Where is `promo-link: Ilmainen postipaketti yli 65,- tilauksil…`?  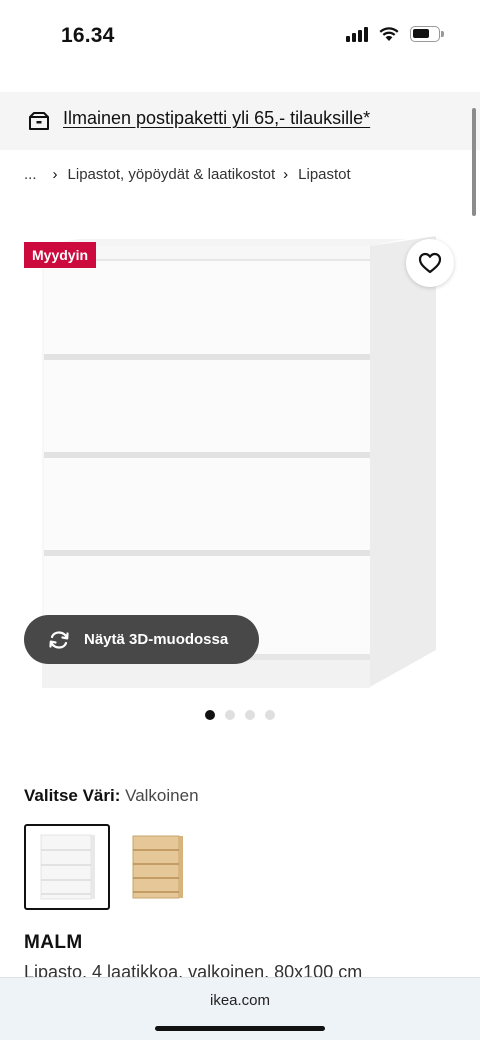
promo-link: Ilmainen postipaketti yli 65,- tilauksil… is located at coordinates (216, 118).